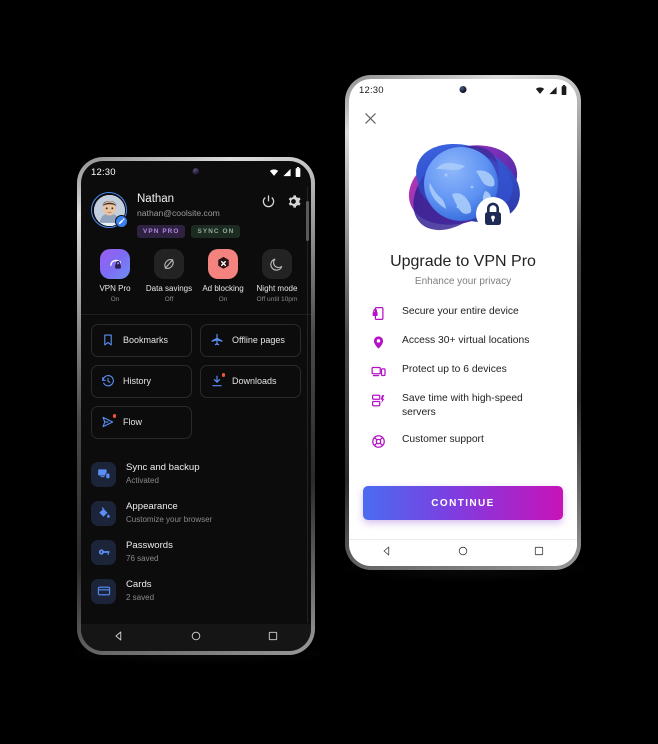  Describe the element at coordinates (223, 263) in the screenshot. I see `ad-block-x-icon` at that location.